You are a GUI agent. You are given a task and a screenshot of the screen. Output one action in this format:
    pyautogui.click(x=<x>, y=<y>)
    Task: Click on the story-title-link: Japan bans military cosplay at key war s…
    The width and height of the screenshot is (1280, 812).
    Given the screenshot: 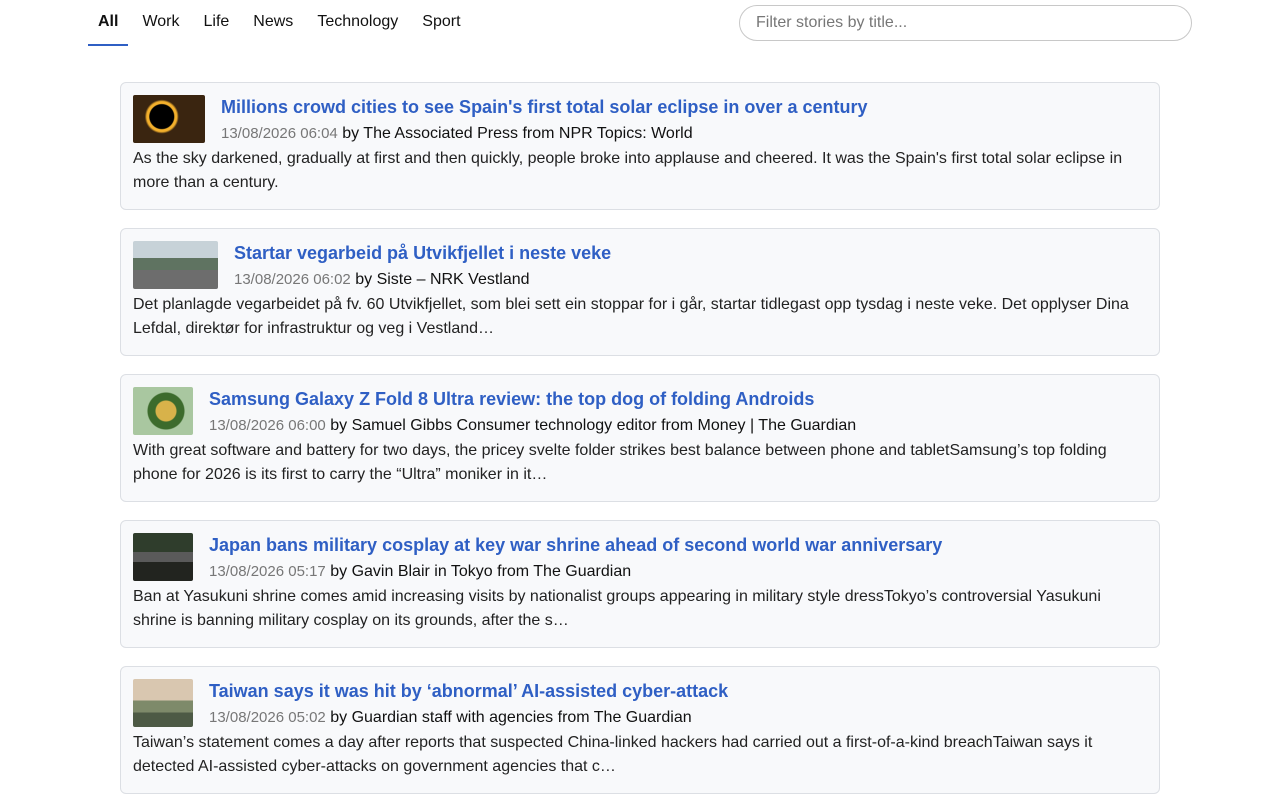 What is the action you would take?
    pyautogui.click(x=640, y=545)
    